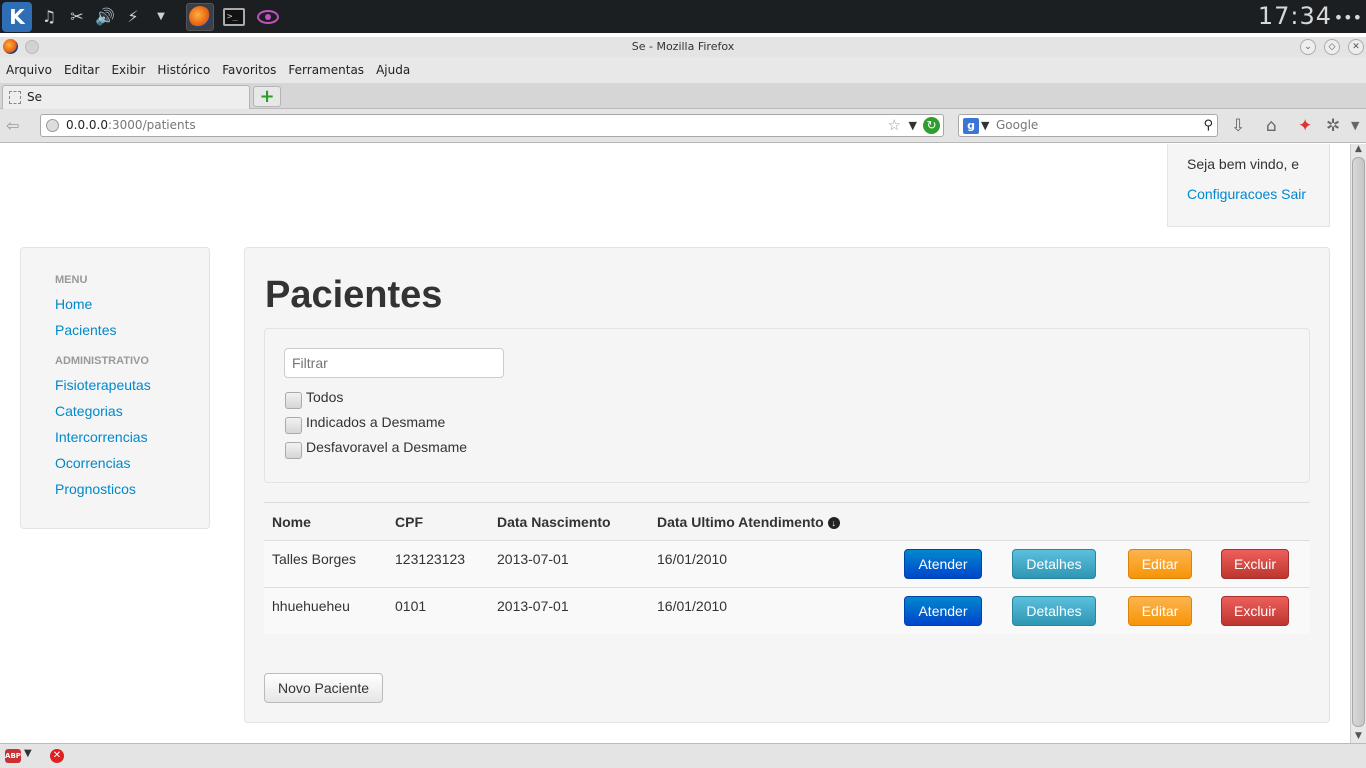 The width and height of the screenshot is (1366, 768). What do you see at coordinates (913, 125) in the screenshot?
I see `url-history-dropdown-icon: ▼` at bounding box center [913, 125].